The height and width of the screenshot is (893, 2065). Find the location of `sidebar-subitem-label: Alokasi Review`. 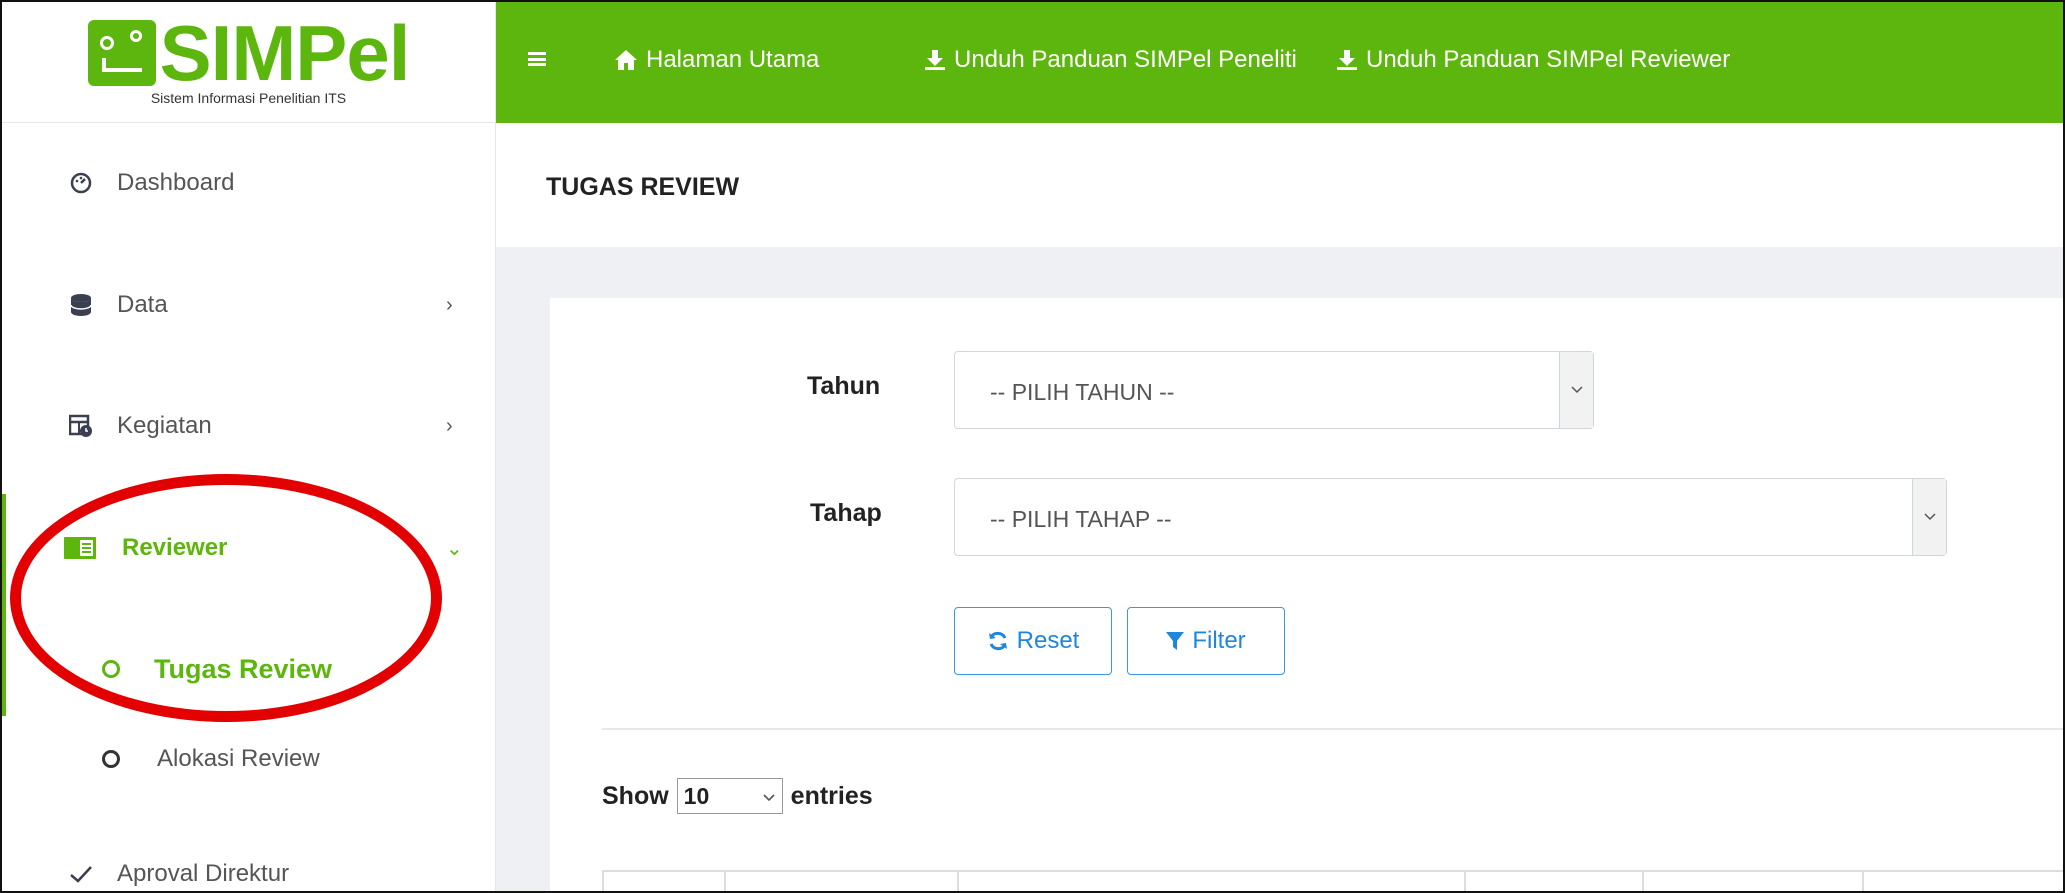

sidebar-subitem-label: Alokasi Review is located at coordinates (238, 758).